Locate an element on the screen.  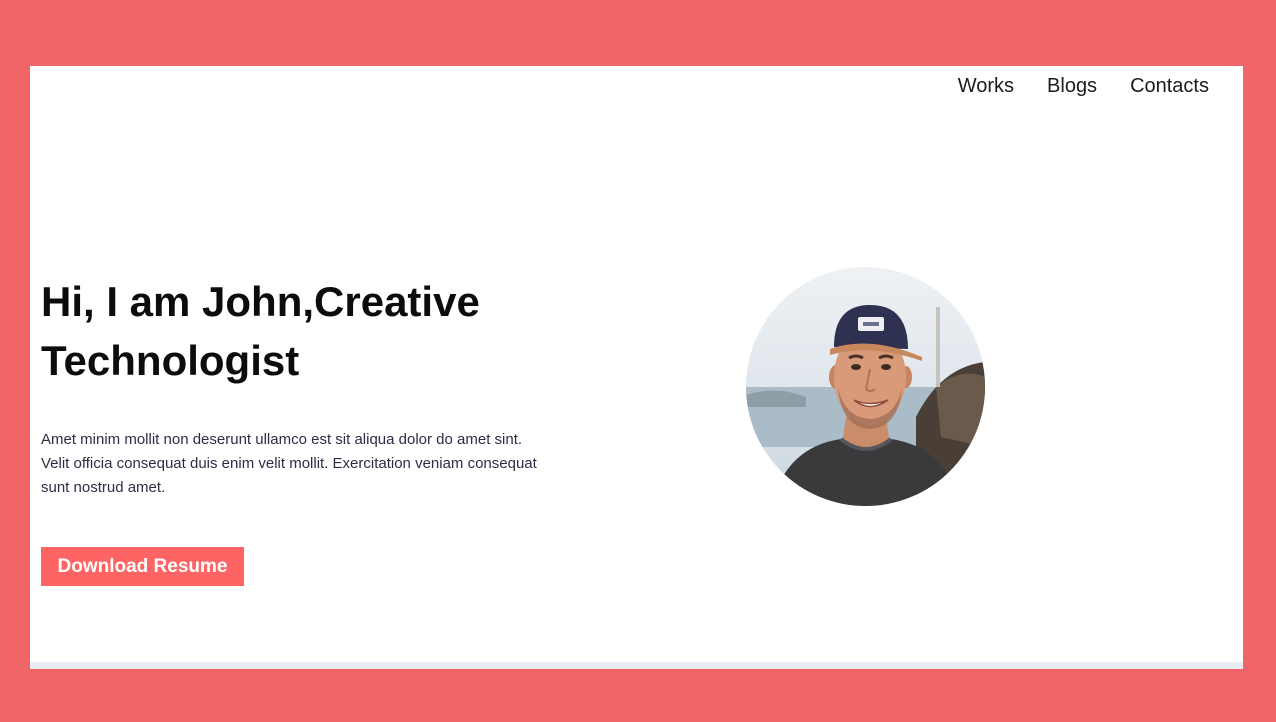
bottom-divider is located at coordinates (636, 665).